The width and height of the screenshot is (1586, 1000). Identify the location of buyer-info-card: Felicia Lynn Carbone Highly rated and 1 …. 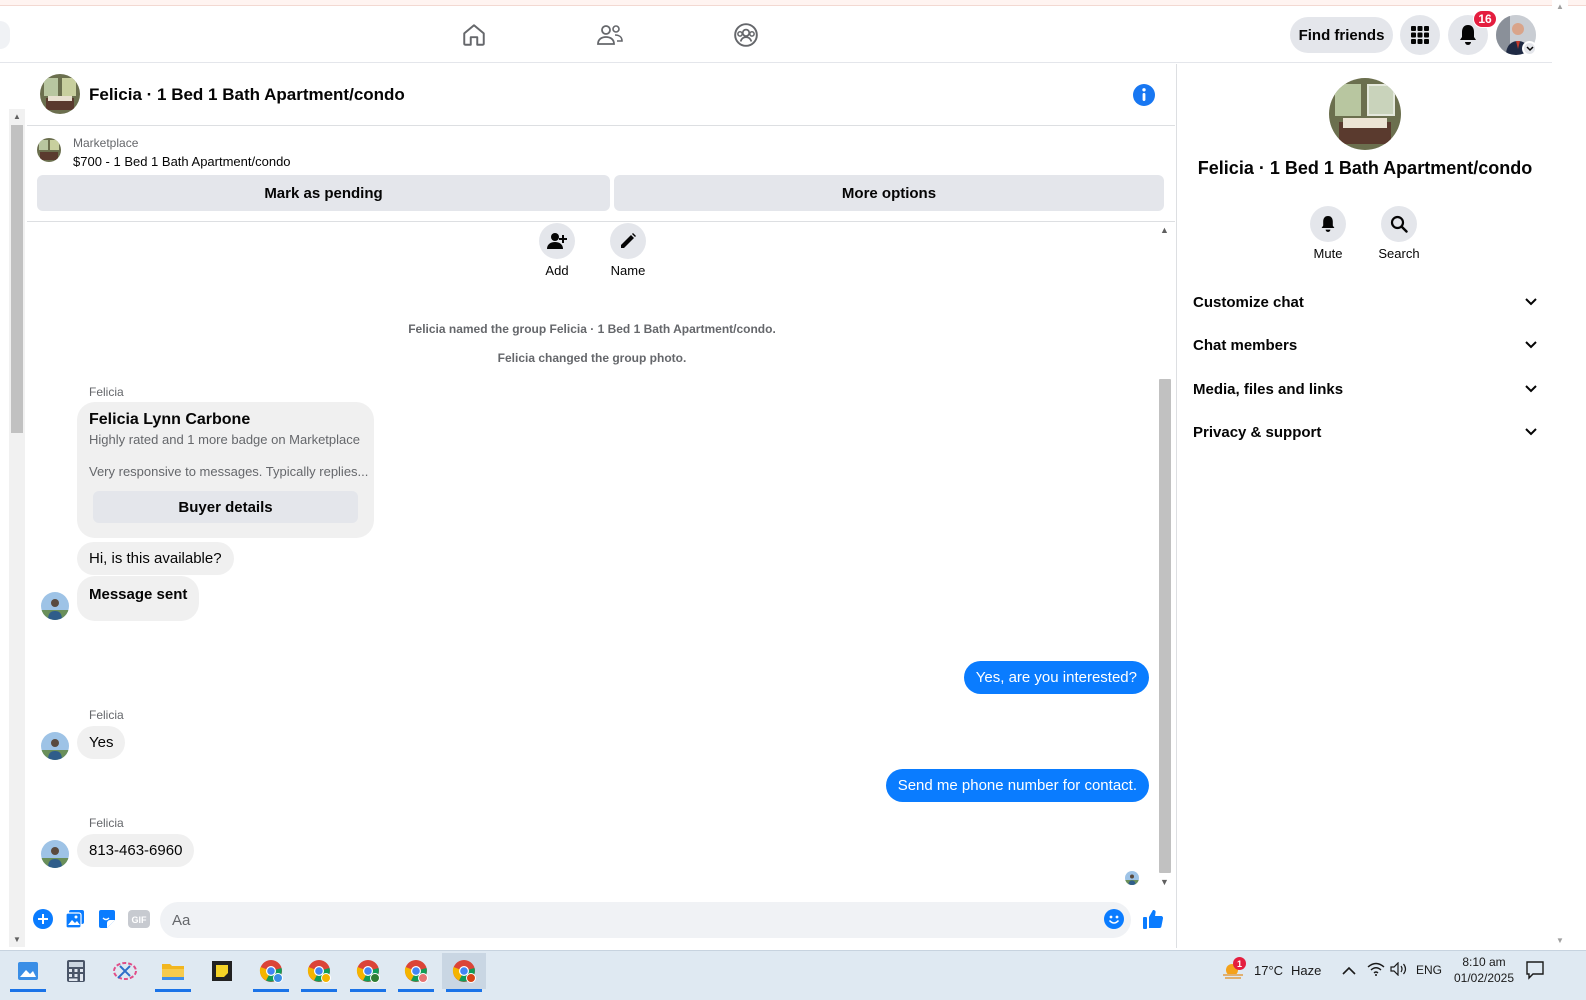
(225, 470).